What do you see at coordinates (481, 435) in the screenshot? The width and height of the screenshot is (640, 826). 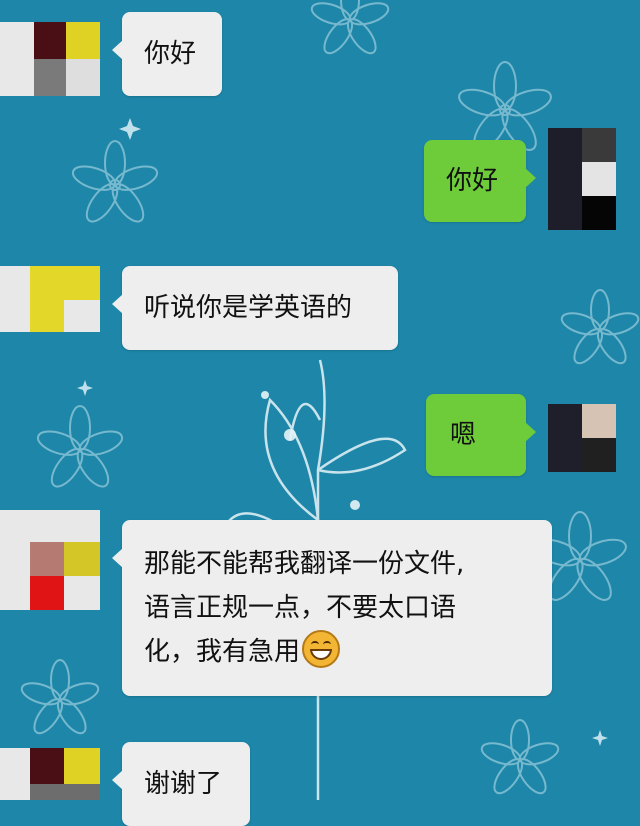 I see `message-bubble-sent: 嗯` at bounding box center [481, 435].